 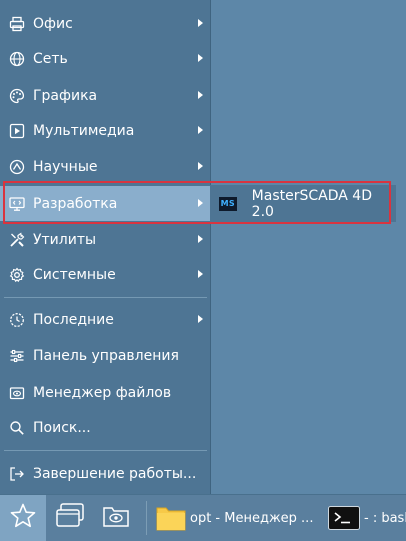 I want to click on menu-item-label: Научные, so click(x=65, y=166).